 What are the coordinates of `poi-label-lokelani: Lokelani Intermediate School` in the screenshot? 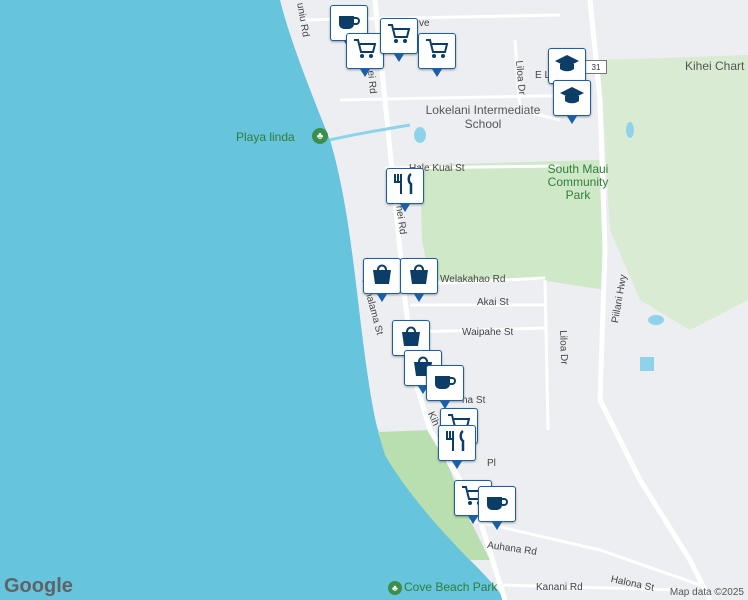 It's located at (483, 117).